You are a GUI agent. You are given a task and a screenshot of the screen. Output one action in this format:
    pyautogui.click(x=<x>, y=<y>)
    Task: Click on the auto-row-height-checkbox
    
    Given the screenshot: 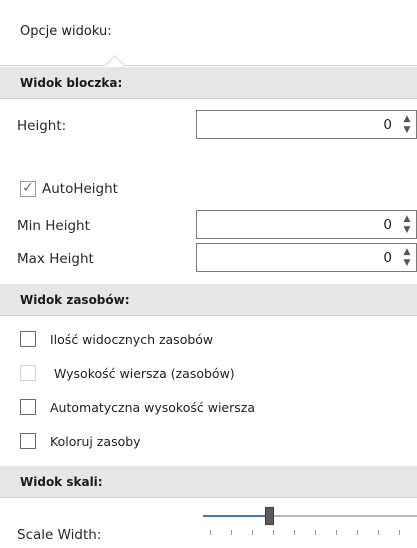 What is the action you would take?
    pyautogui.click(x=28, y=407)
    